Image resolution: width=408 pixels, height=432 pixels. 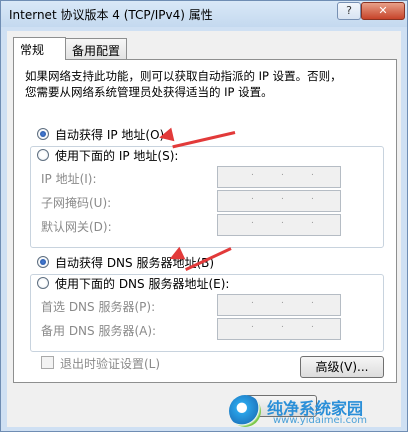 What do you see at coordinates (43, 134) in the screenshot?
I see `ip-auto-radio` at bounding box center [43, 134].